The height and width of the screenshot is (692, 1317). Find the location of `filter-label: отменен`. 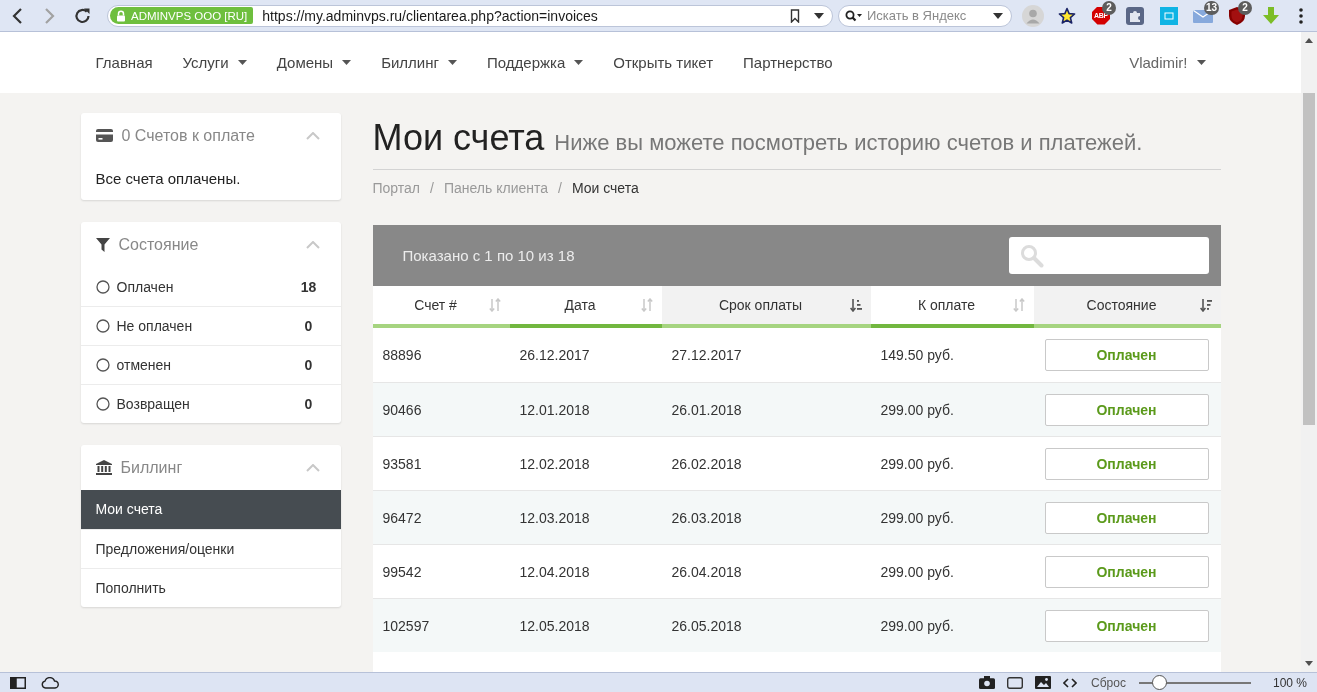

filter-label: отменен is located at coordinates (203, 365).